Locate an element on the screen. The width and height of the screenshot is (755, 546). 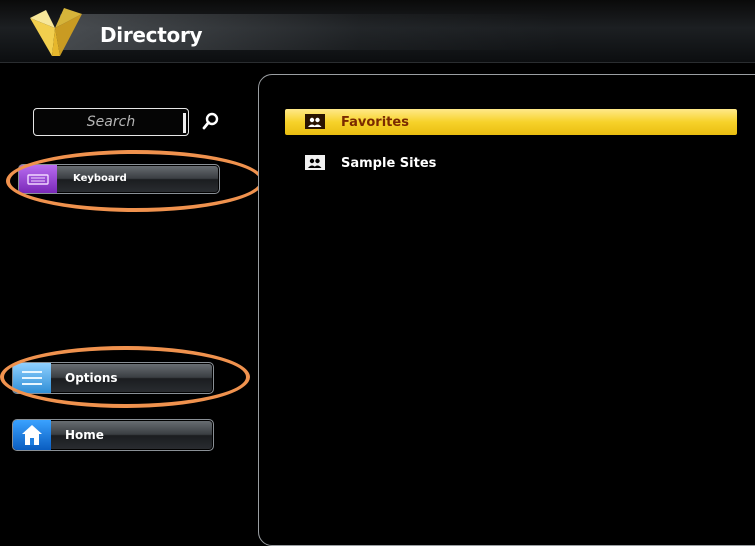
text-cursor is located at coordinates (184, 123).